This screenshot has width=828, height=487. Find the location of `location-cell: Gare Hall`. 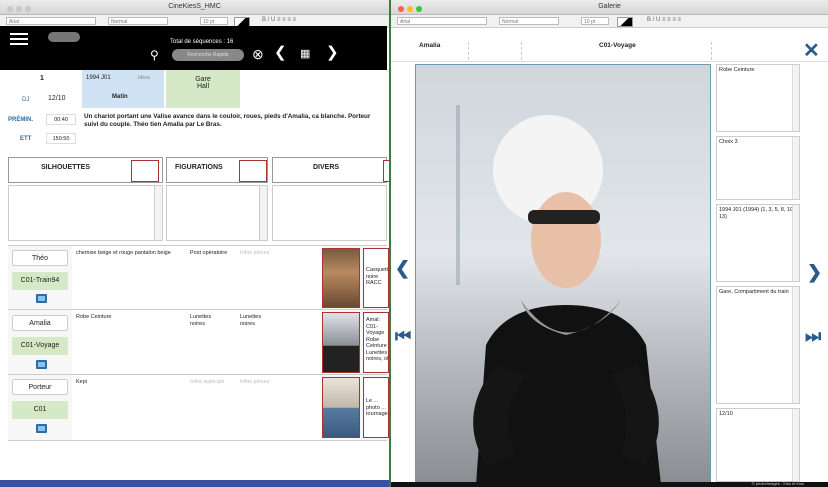

location-cell: Gare Hall is located at coordinates (203, 89).